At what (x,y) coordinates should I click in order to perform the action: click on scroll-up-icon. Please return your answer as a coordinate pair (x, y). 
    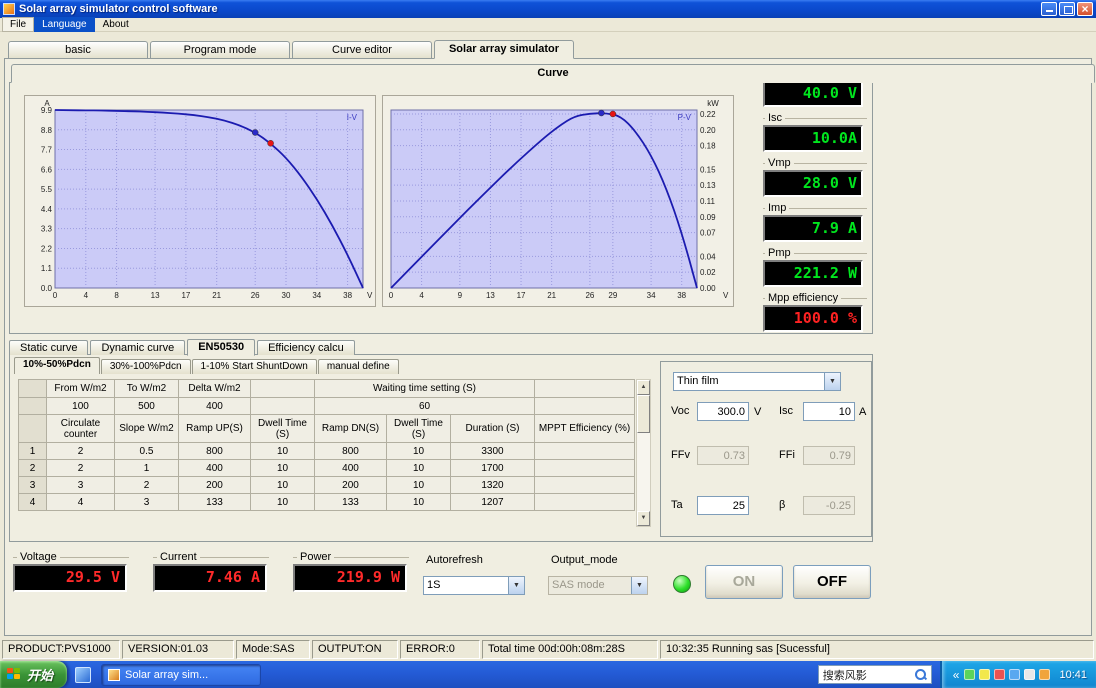
    Looking at the image, I should click on (643, 387).